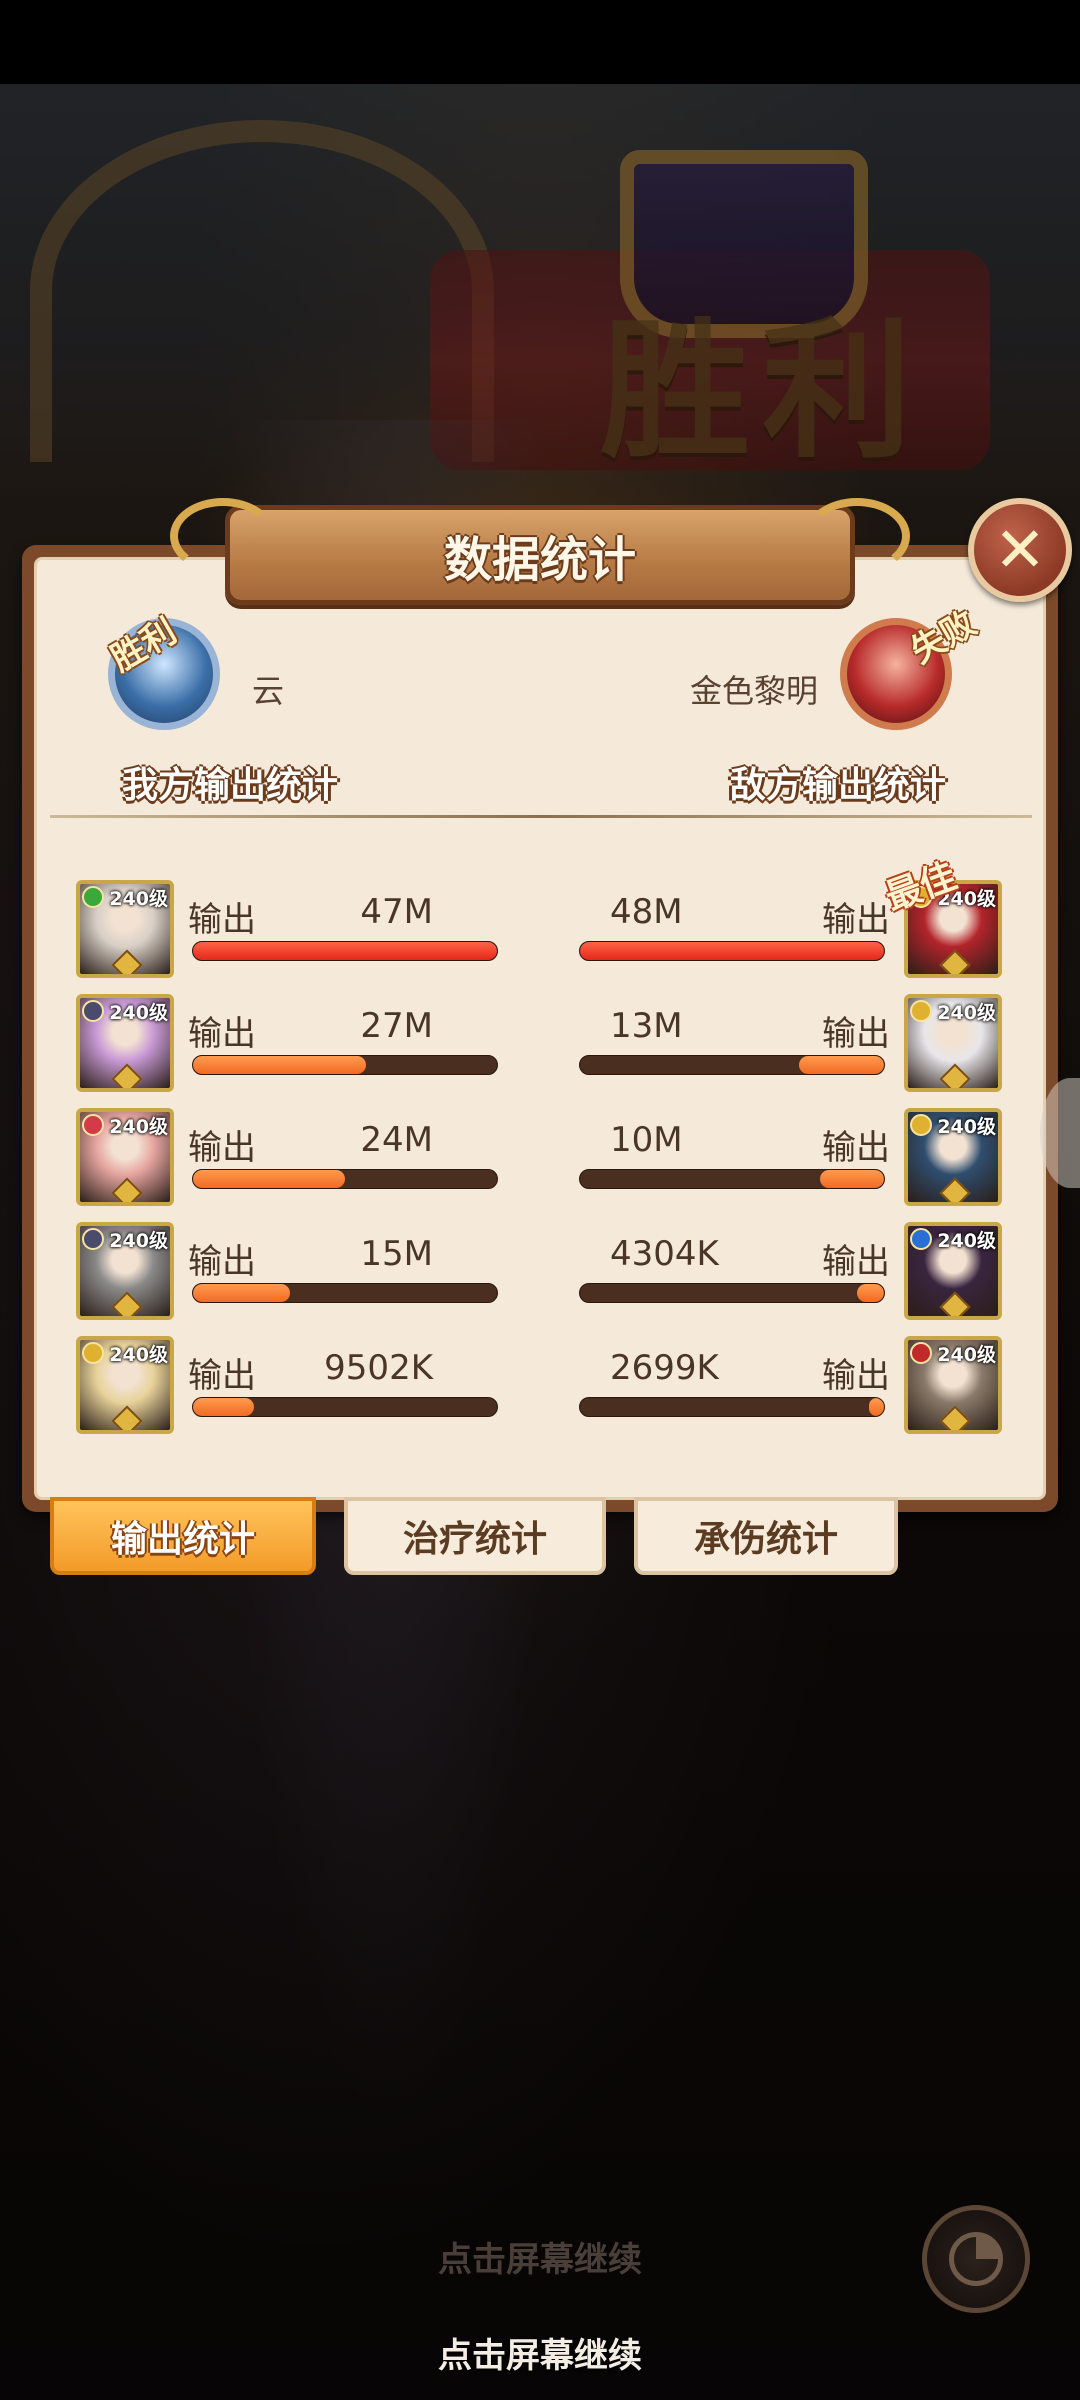  What do you see at coordinates (646, 1026) in the screenshot?
I see `output-value: 13M` at bounding box center [646, 1026].